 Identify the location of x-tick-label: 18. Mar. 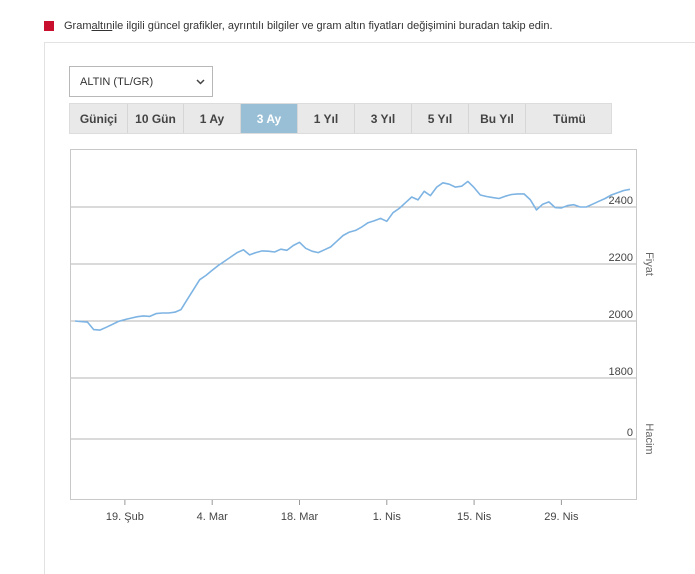
(300, 517).